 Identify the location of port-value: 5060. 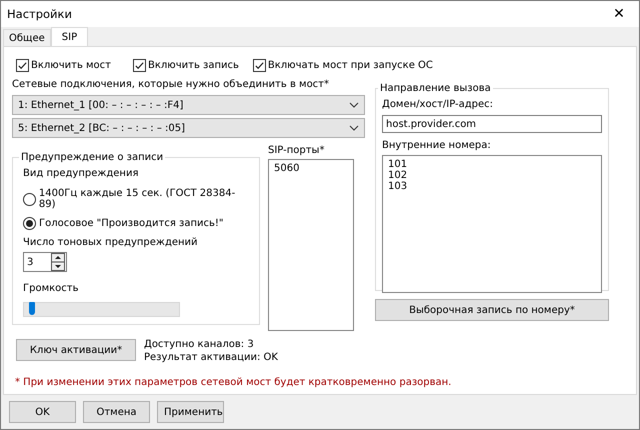
(287, 168).